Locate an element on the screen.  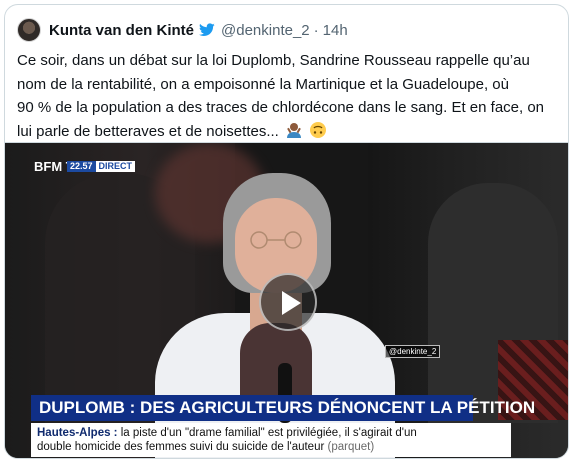
tweet-timestamp: 14h is located at coordinates (335, 30).